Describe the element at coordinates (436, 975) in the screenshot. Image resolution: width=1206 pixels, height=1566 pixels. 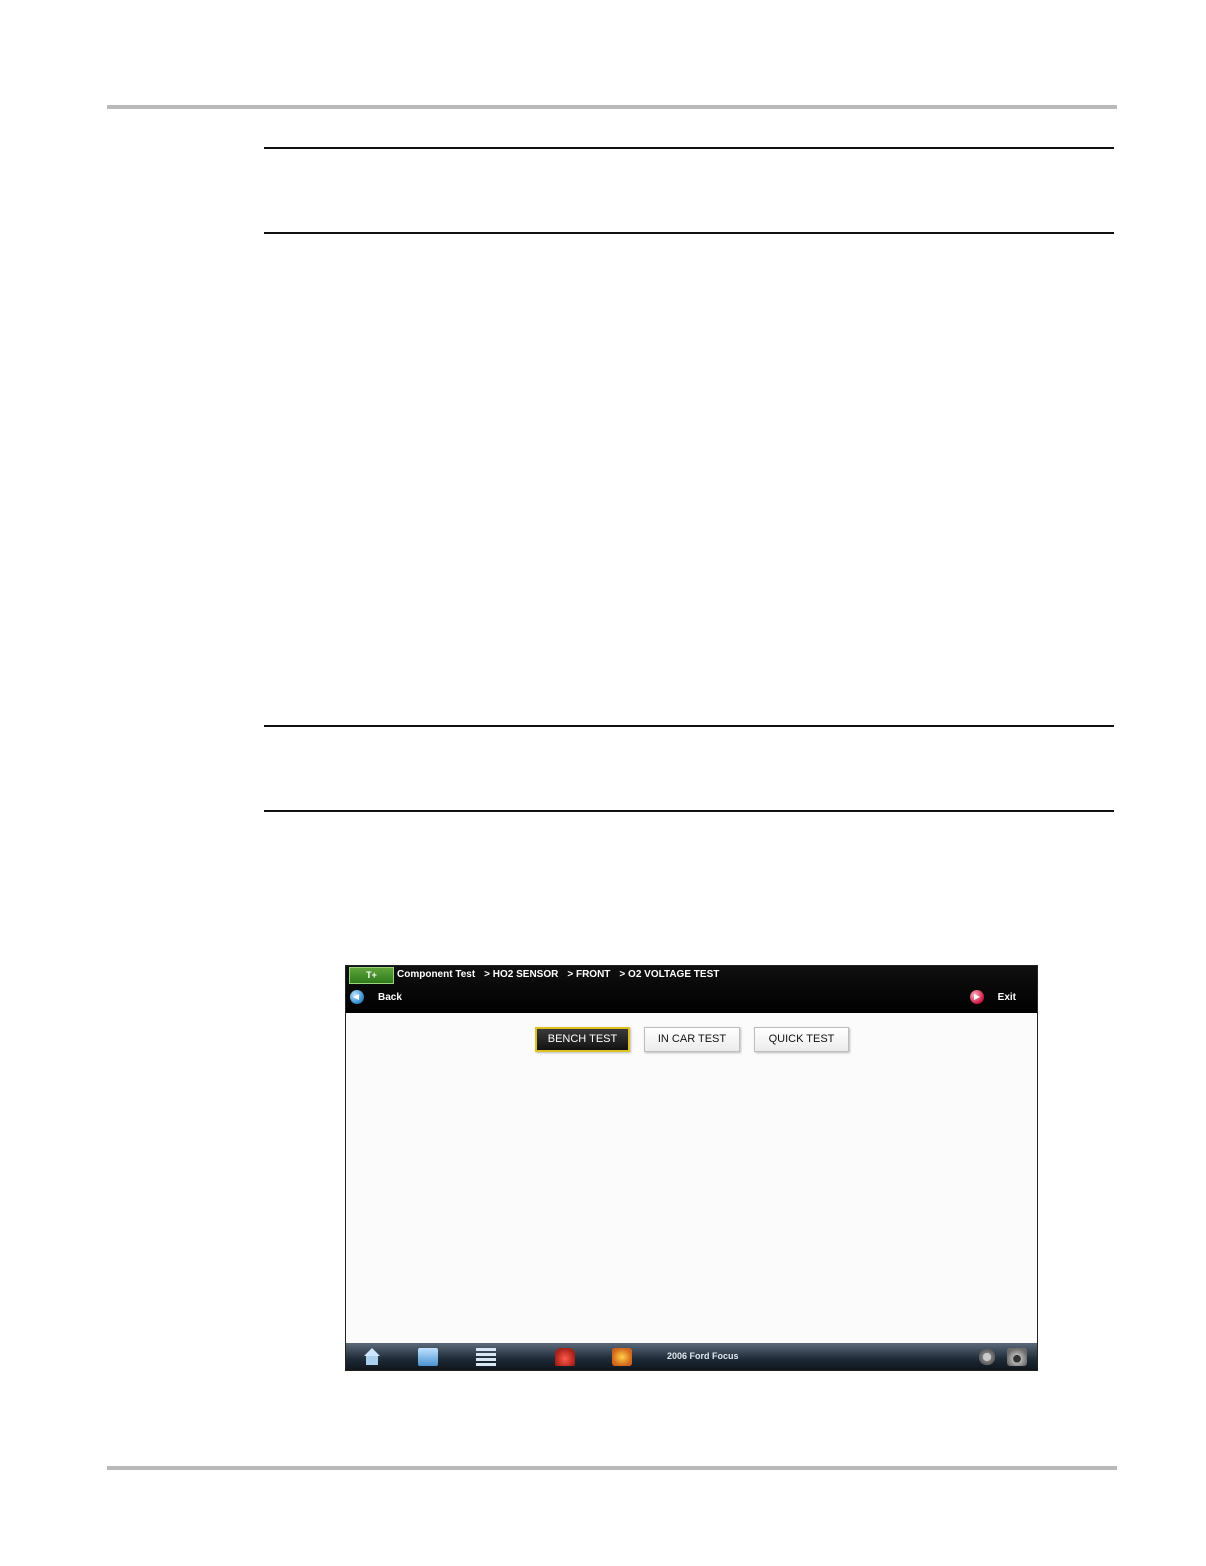
I see `breadcrumb-item-component-test: Component Test` at that location.